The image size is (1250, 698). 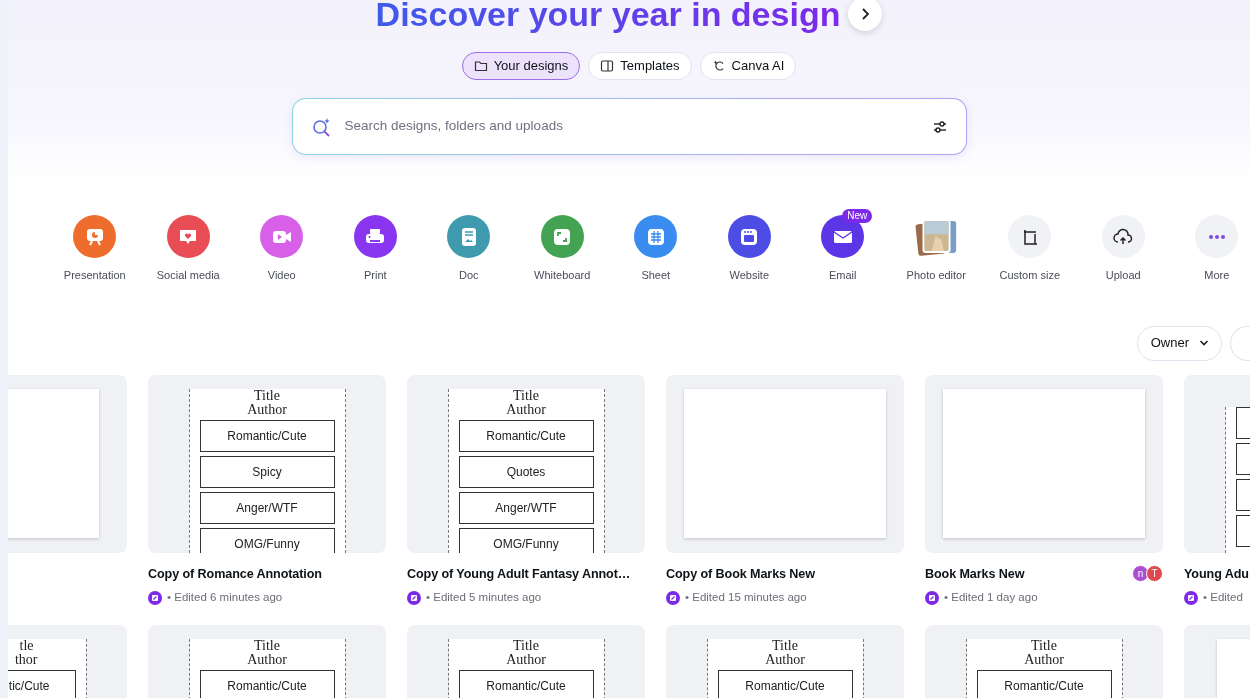 What do you see at coordinates (1029, 275) in the screenshot?
I see `design-type-label: Custom size` at bounding box center [1029, 275].